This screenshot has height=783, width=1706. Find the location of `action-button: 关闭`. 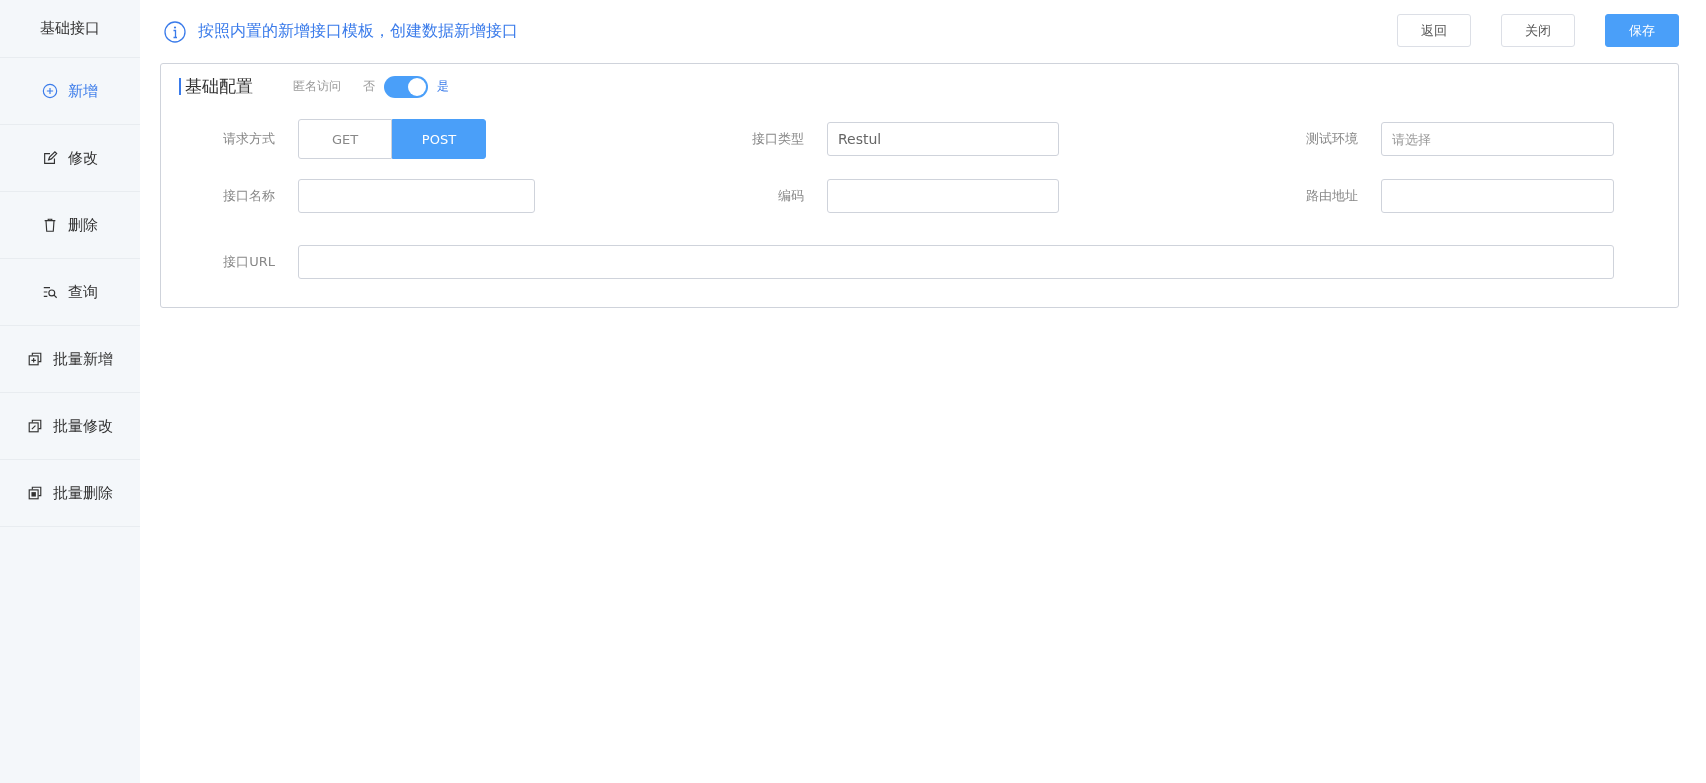

action-button: 关闭 is located at coordinates (1538, 30).